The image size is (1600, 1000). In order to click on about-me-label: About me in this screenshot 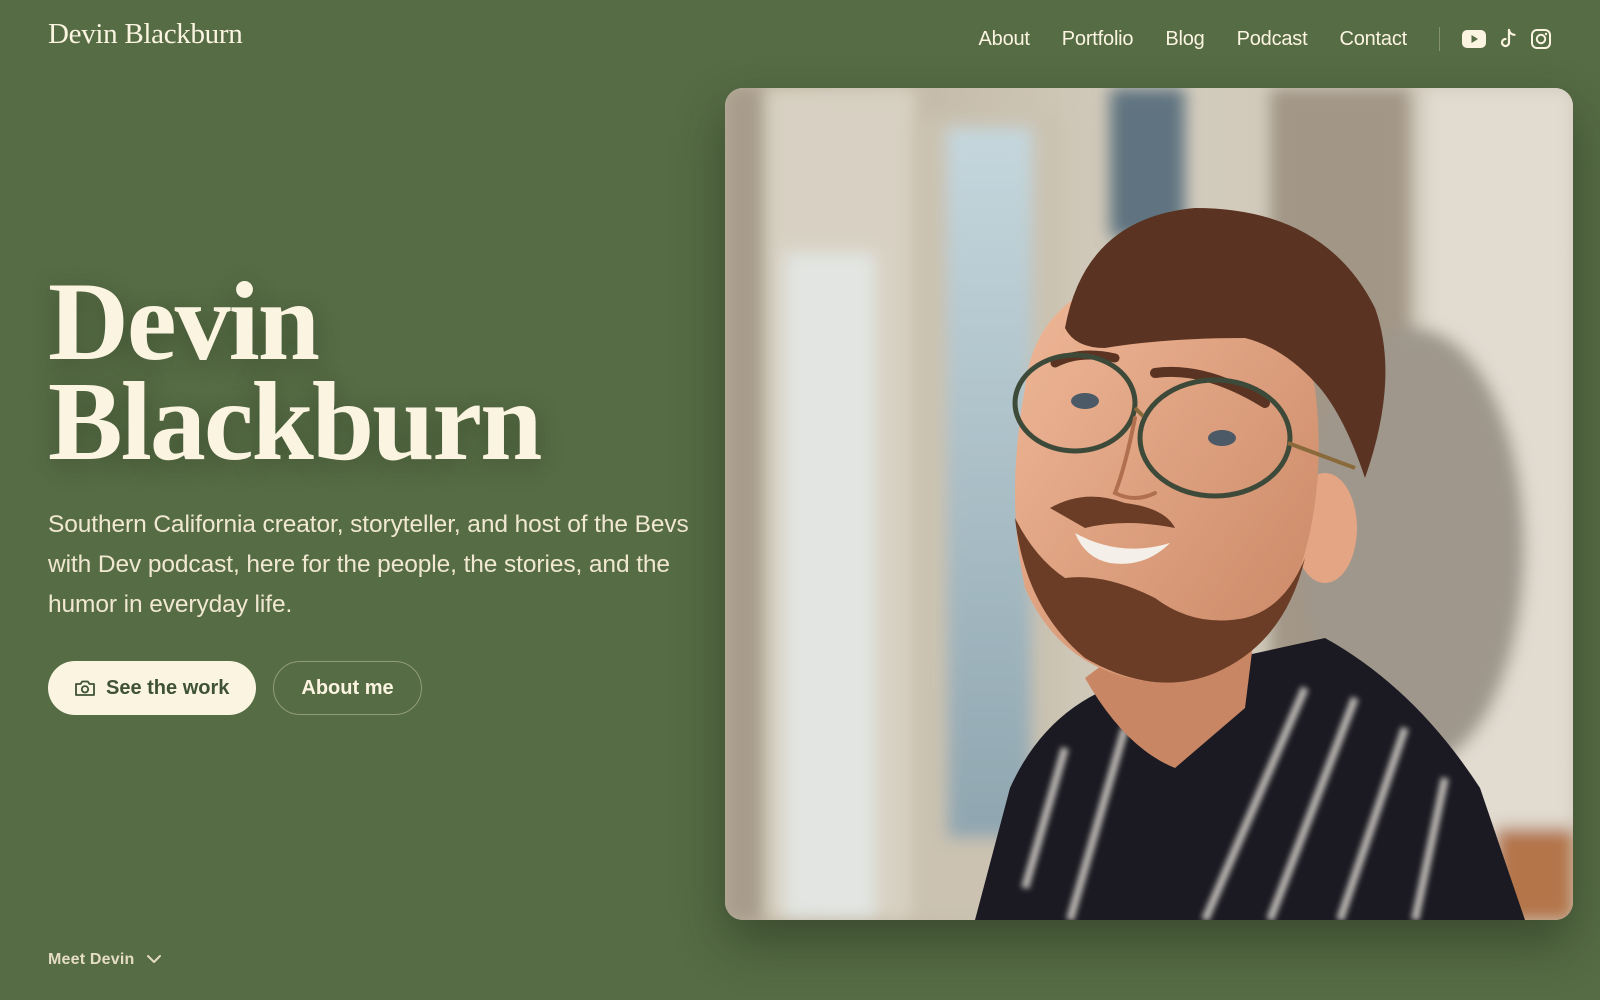, I will do `click(347, 687)`.